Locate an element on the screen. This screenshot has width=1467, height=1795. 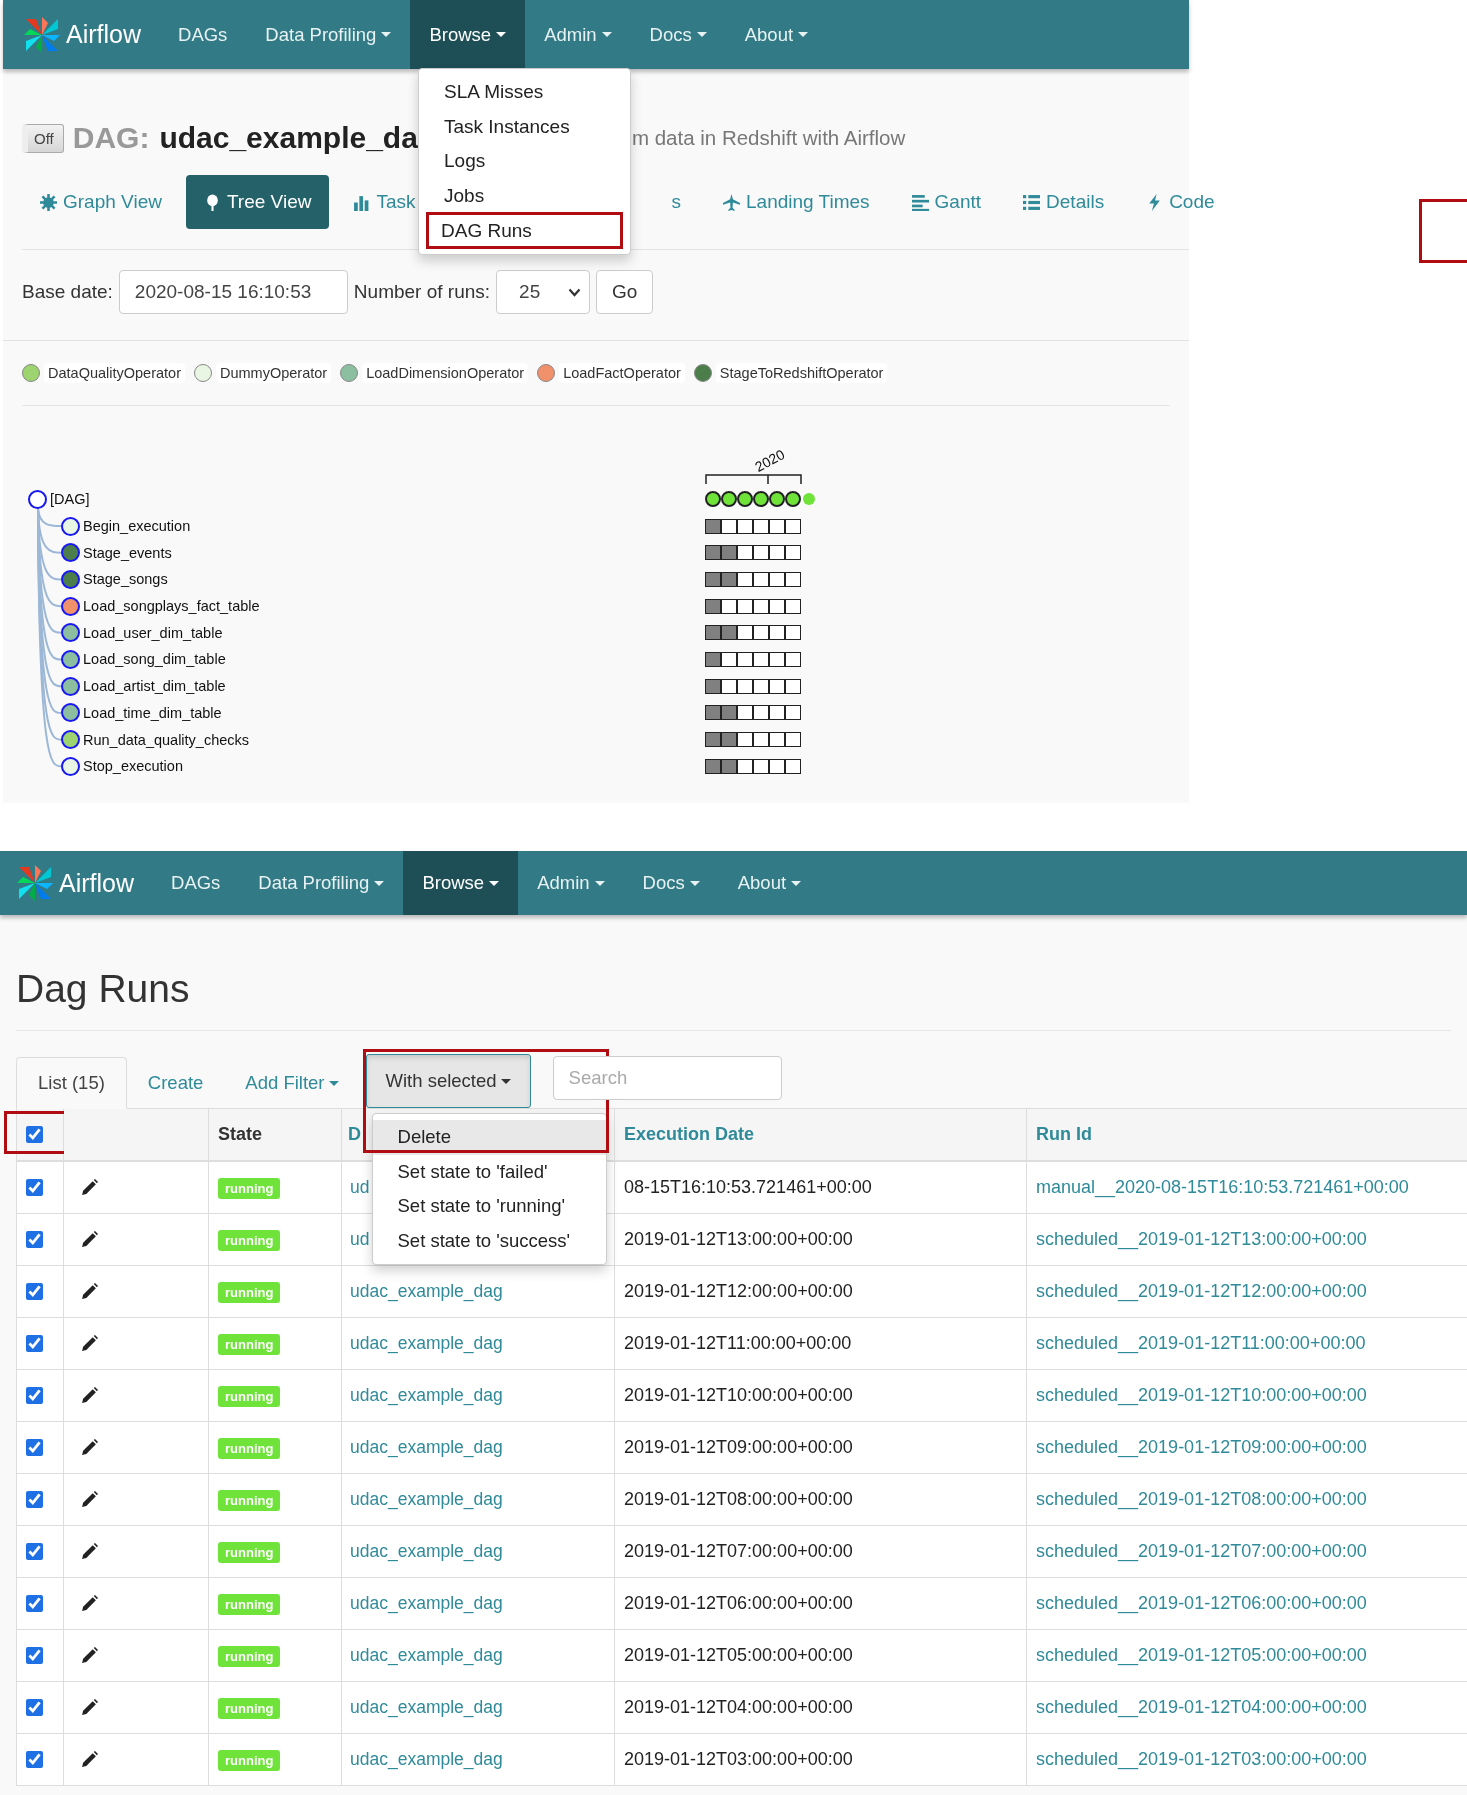
menu-item: Task Instances is located at coordinates (524, 126).